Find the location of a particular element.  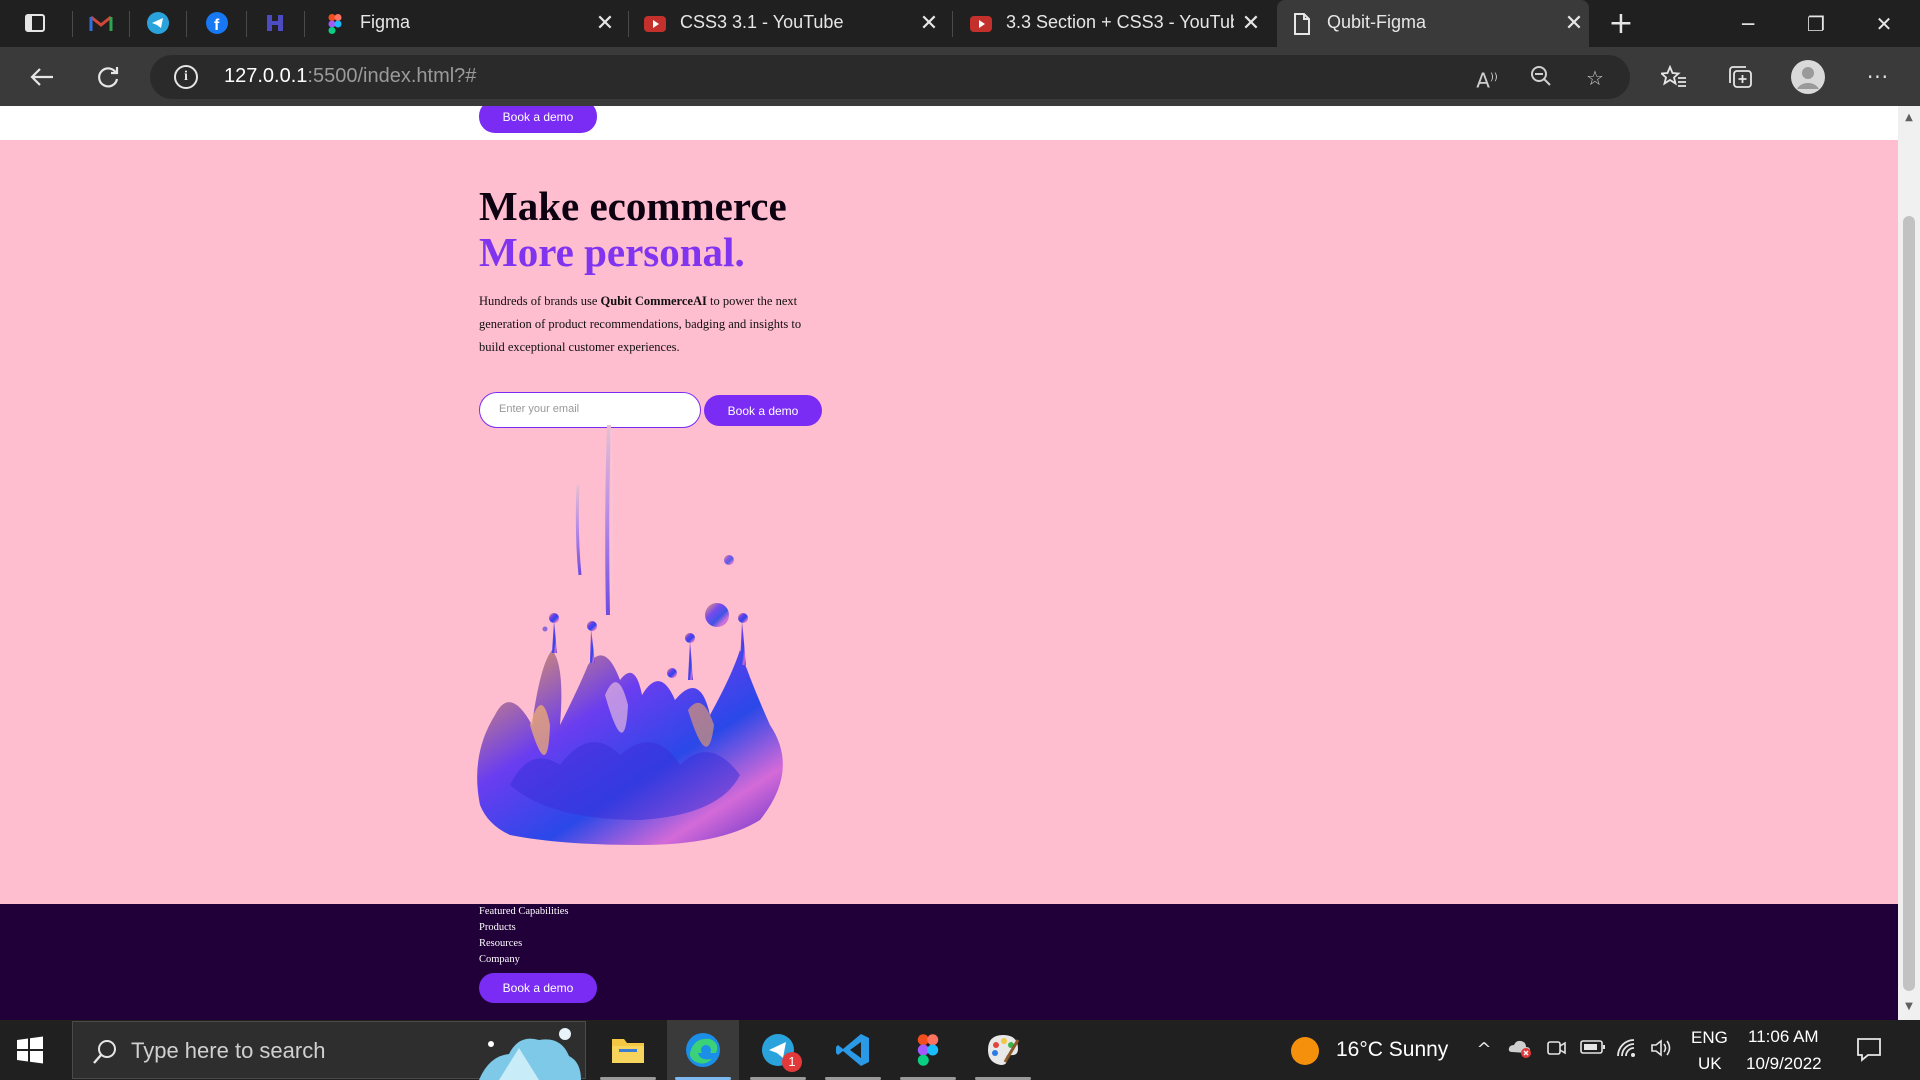

language-line2: UK is located at coordinates (1710, 1064).